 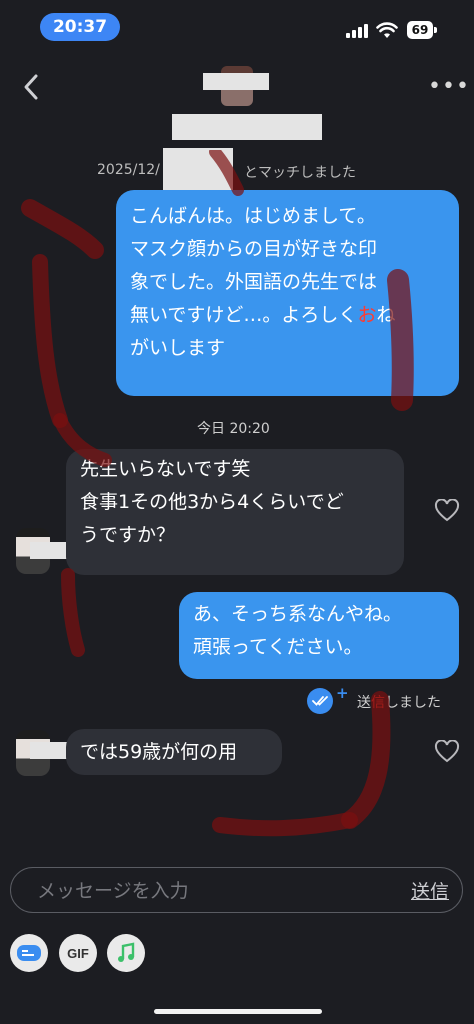 What do you see at coordinates (165, 469) in the screenshot?
I see `message-line: 先生いらないです笑` at bounding box center [165, 469].